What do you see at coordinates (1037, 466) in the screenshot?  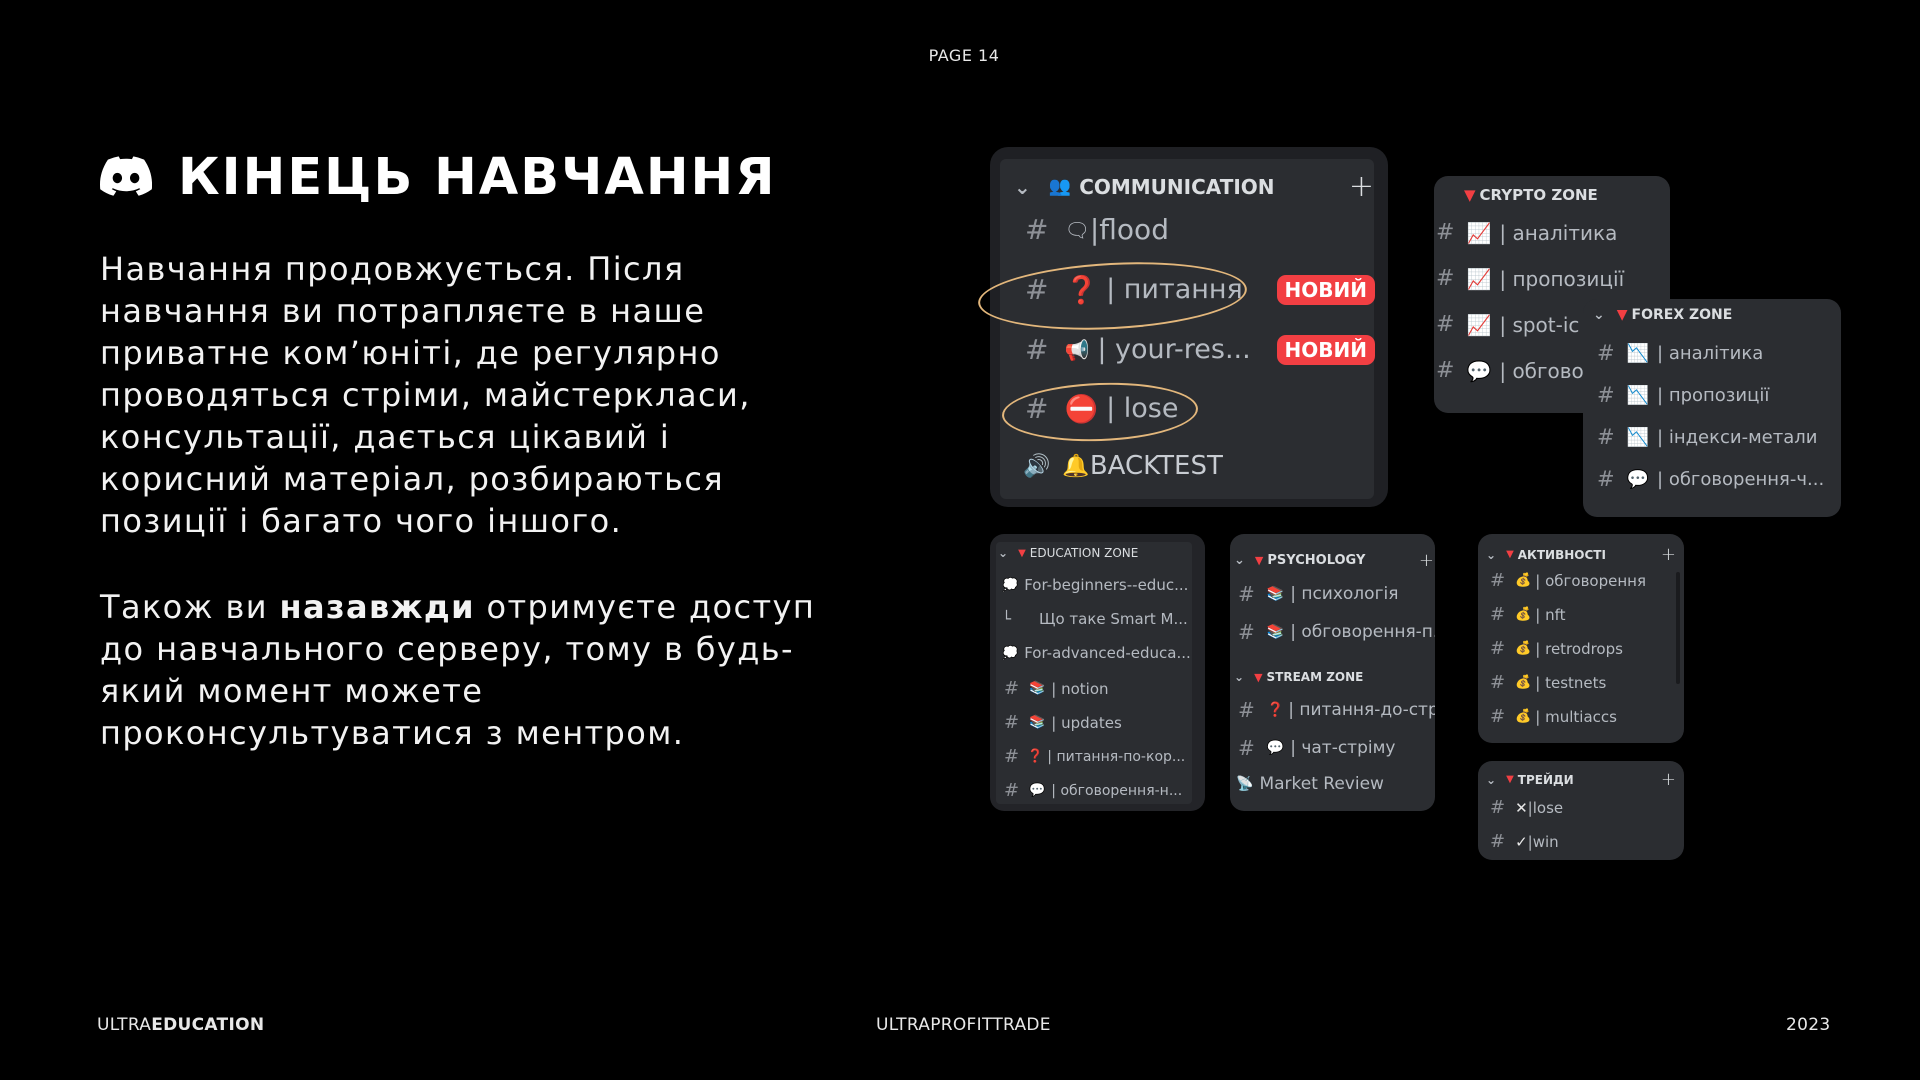 I see `speaker-icon: 🔊` at bounding box center [1037, 466].